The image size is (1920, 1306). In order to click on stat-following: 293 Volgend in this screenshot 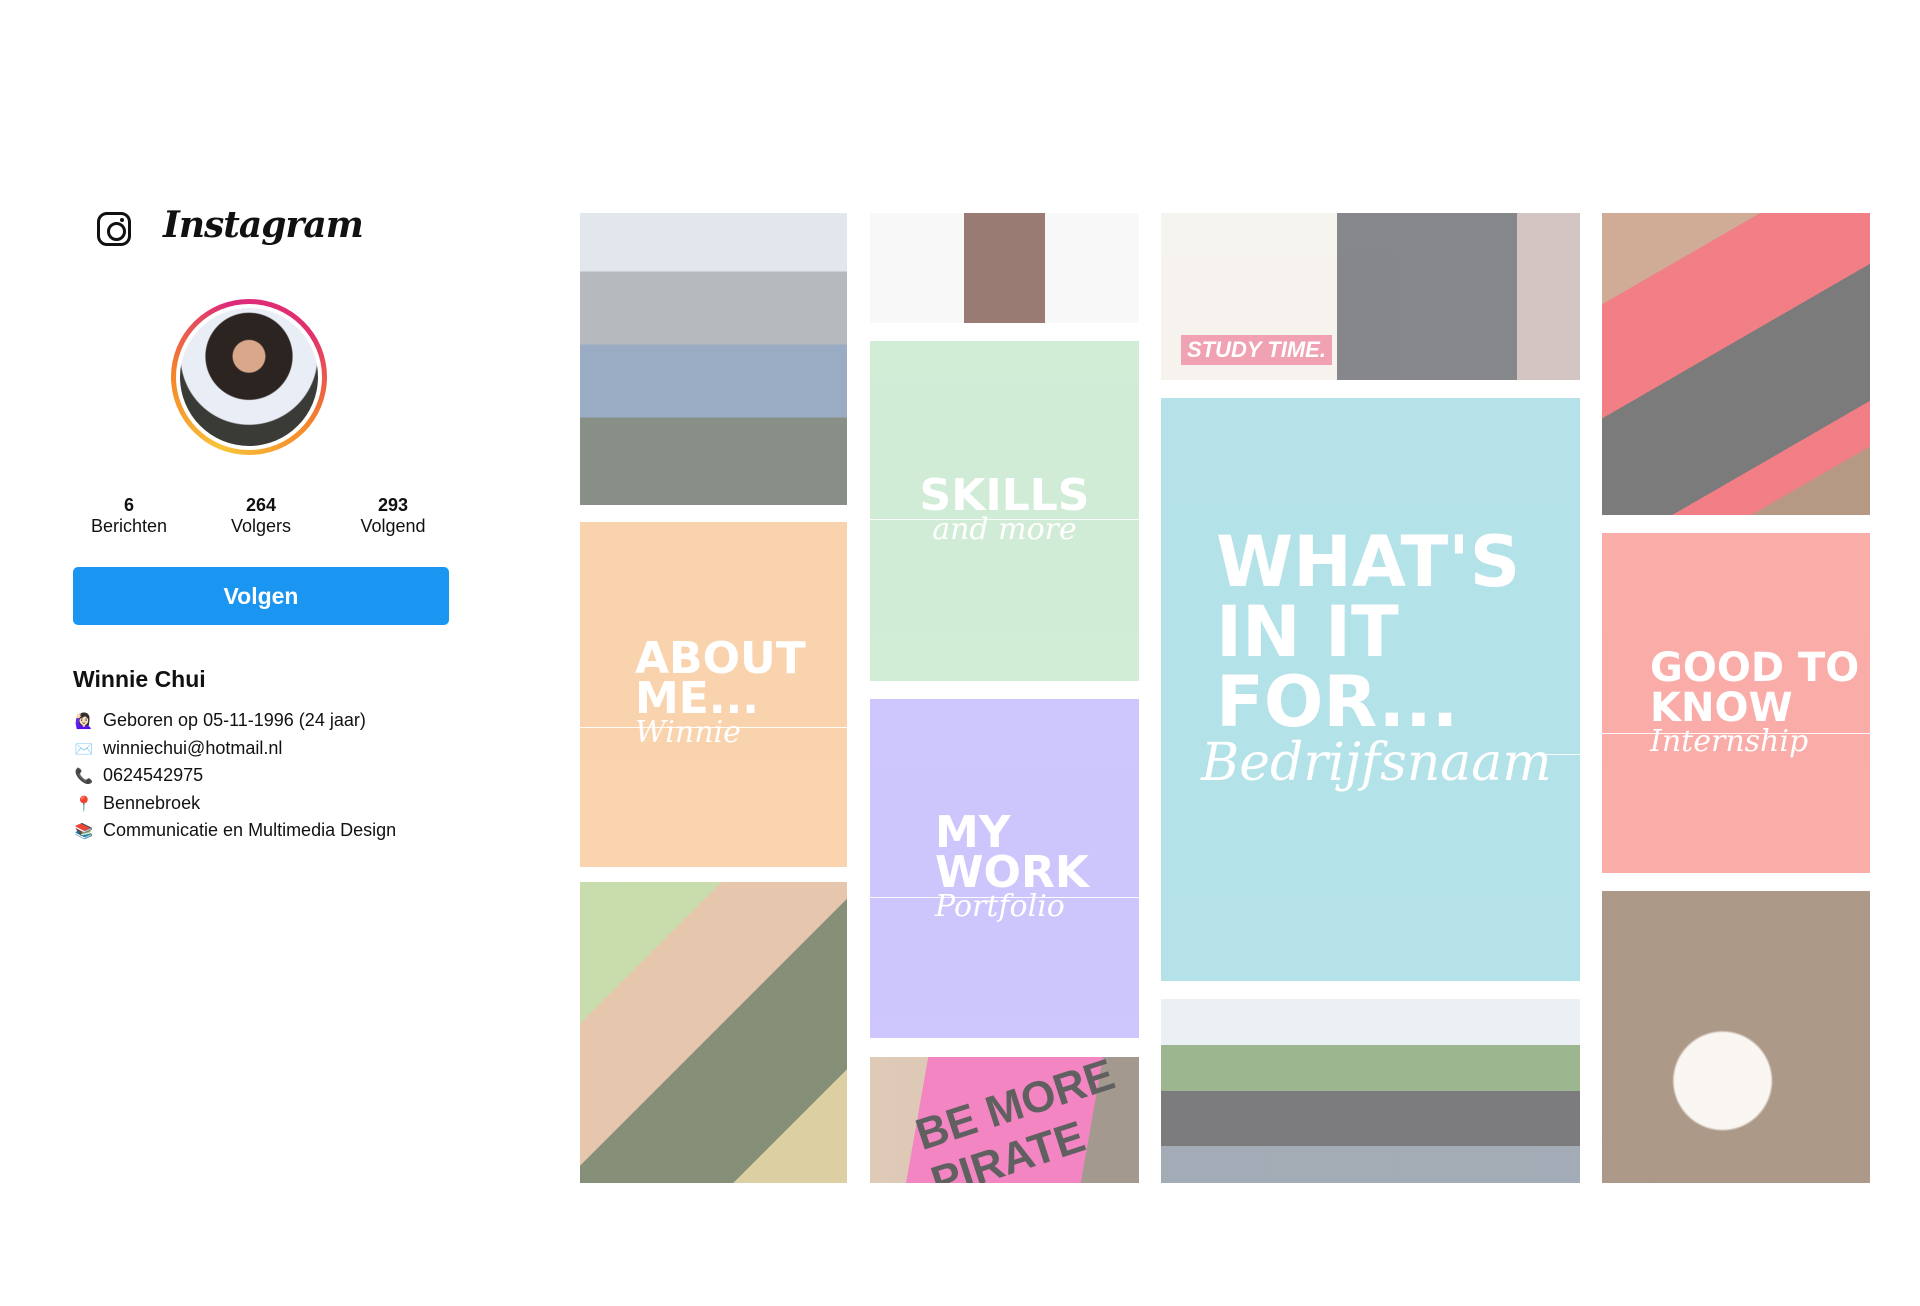, I will do `click(393, 516)`.